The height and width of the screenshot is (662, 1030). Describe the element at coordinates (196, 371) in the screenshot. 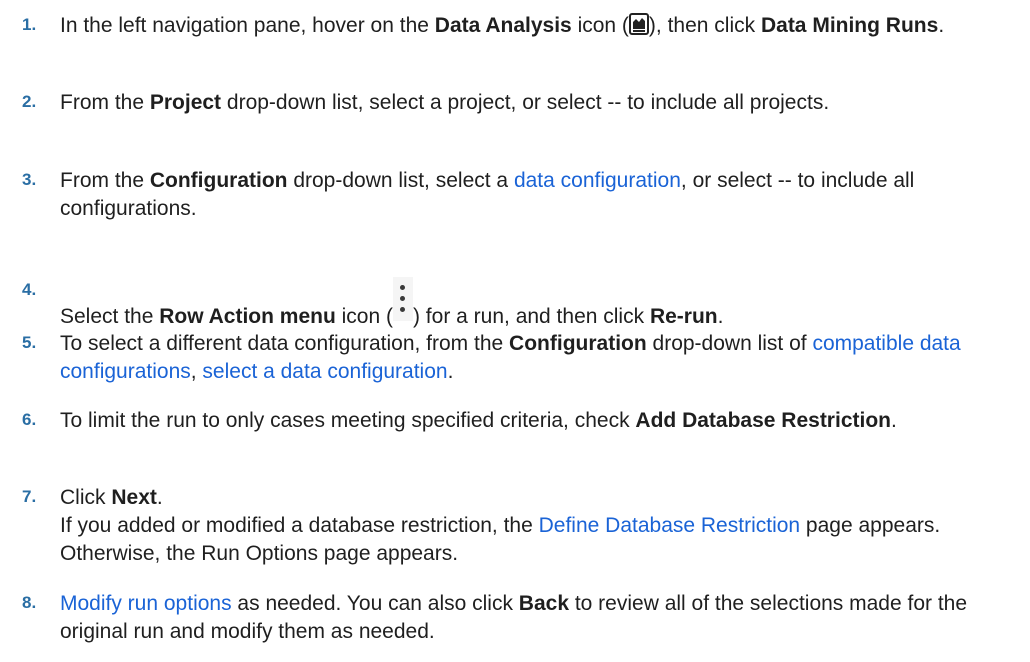

I see `step-text-part: ,` at that location.